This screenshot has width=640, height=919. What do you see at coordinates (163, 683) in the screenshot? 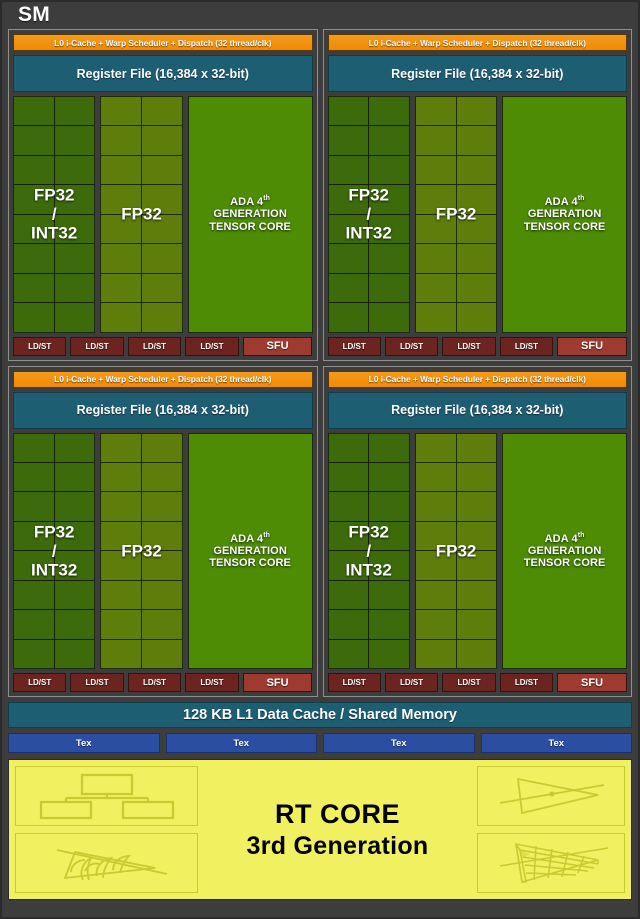
I see `ldst-sfu-row: LD/ST LD/ST LD/ST LD/ST SFU` at bounding box center [163, 683].